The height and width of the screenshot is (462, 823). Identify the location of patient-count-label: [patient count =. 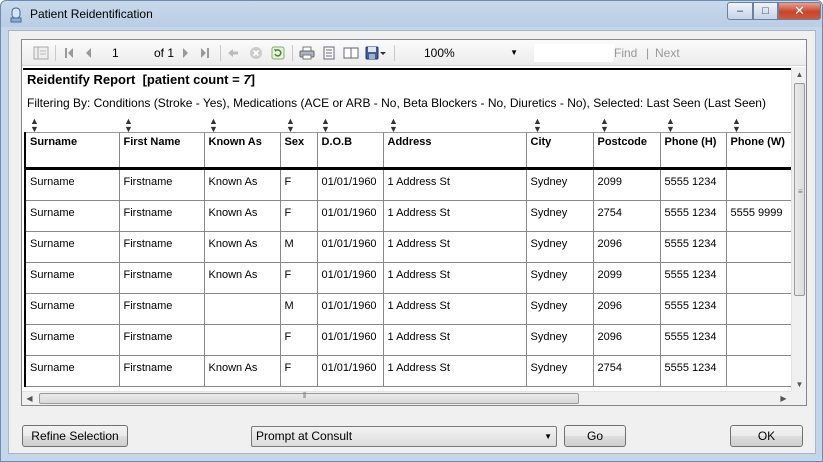
(193, 79).